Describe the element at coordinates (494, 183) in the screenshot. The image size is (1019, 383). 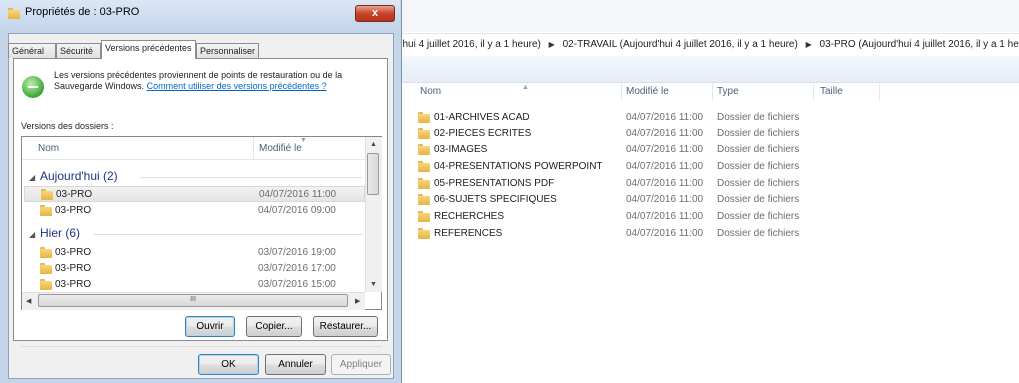
I see `file-name: 05-PRESENTATIONS PDF` at that location.